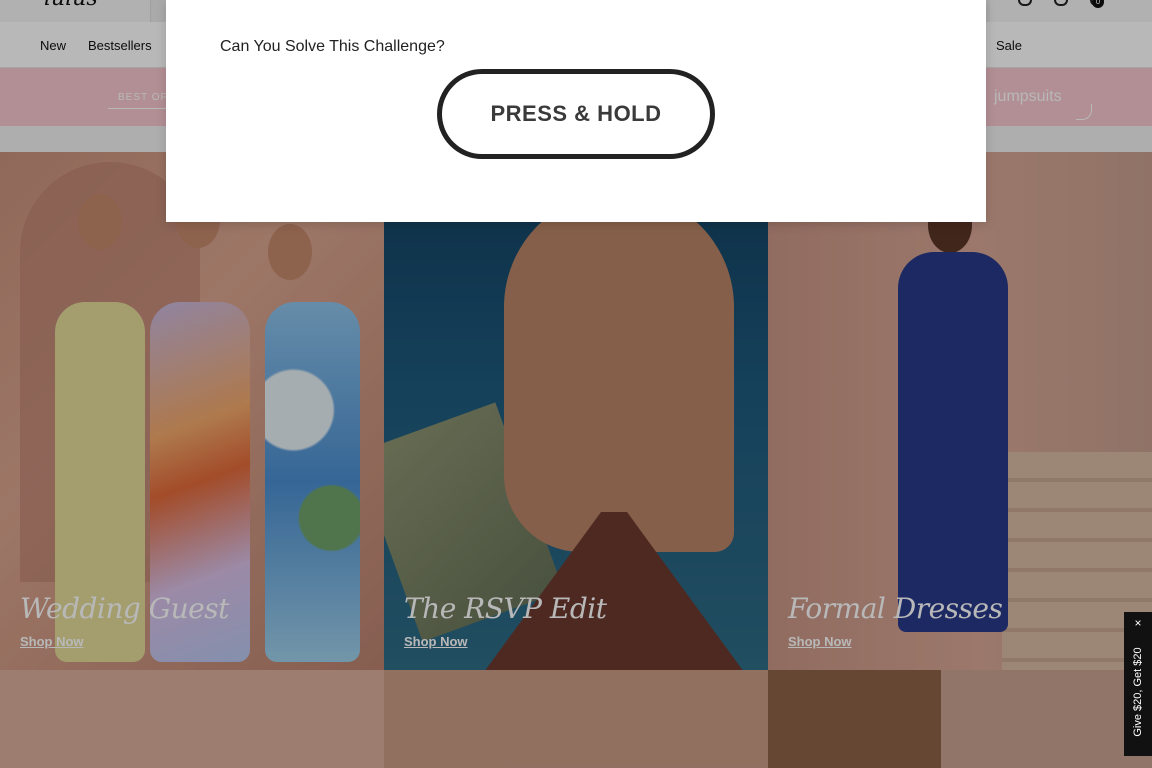 The height and width of the screenshot is (768, 1152). What do you see at coordinates (1138, 623) in the screenshot?
I see `close-icon: ×` at bounding box center [1138, 623].